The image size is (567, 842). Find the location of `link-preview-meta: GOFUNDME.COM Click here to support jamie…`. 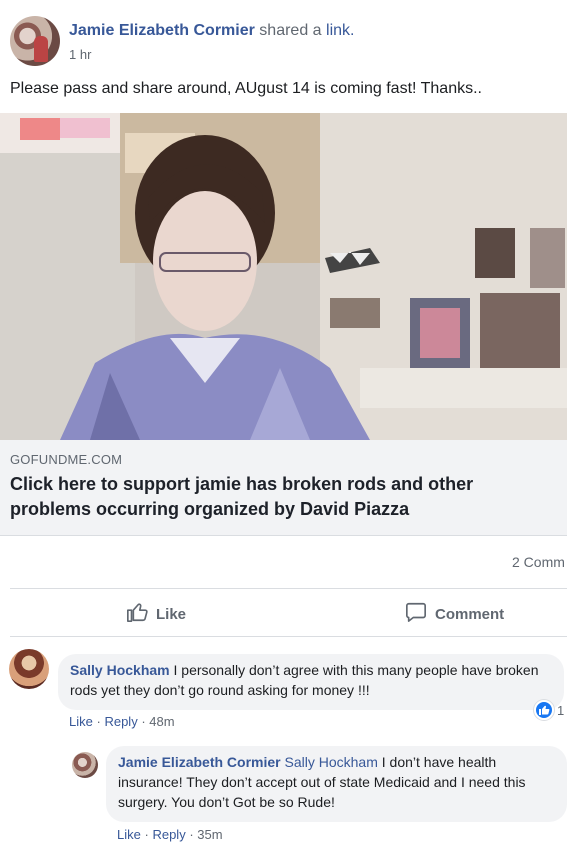

link-preview-meta: GOFUNDME.COM Click here to support jamie… is located at coordinates (283, 488).